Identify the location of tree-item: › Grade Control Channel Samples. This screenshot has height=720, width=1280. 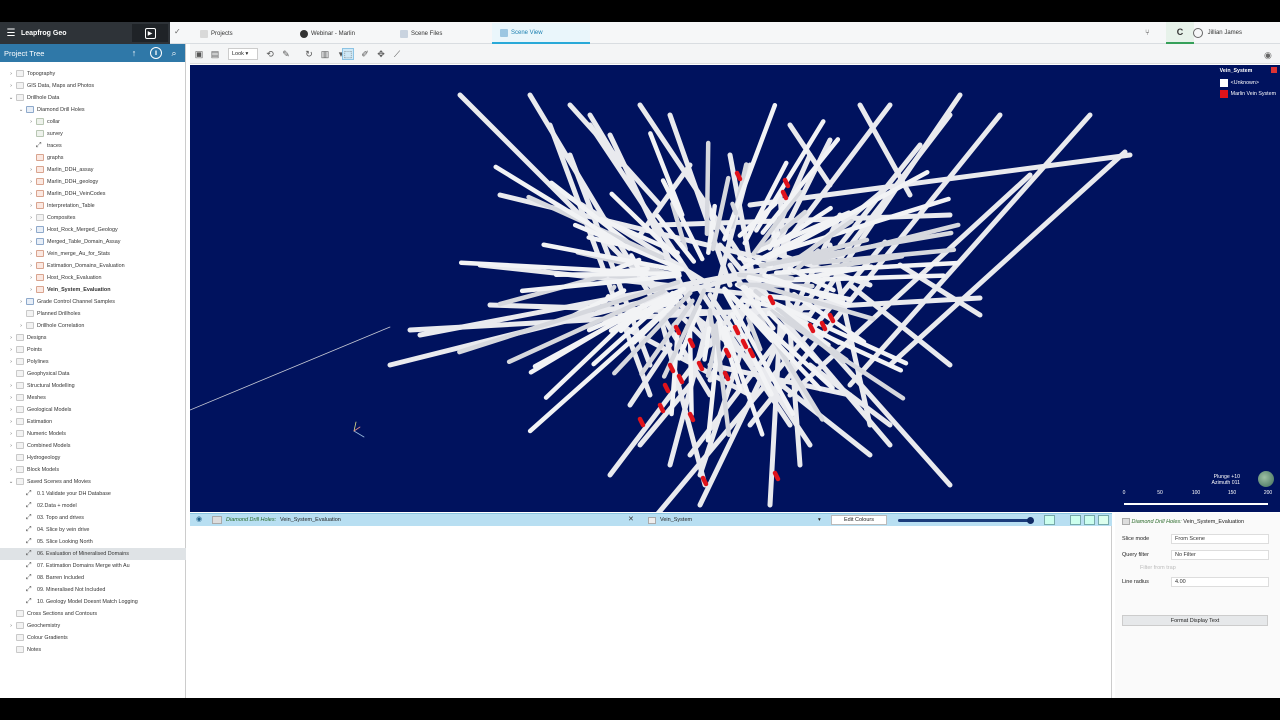
(93, 302).